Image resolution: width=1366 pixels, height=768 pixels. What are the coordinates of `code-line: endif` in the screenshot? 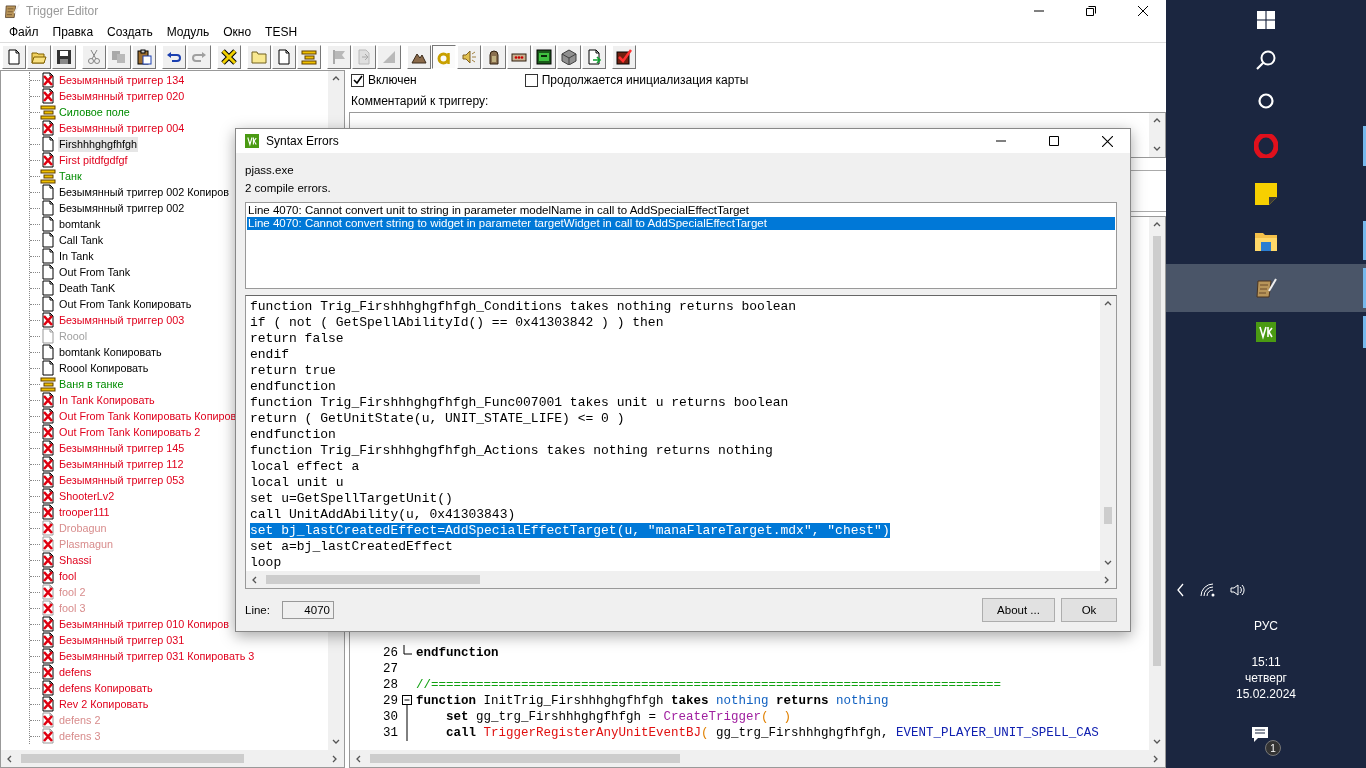 It's located at (269, 354).